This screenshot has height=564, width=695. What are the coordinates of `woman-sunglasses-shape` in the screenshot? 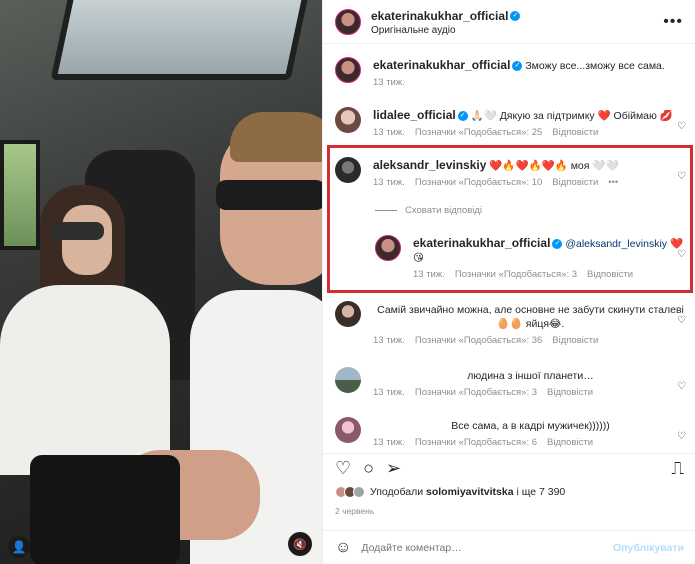 It's located at (78, 231).